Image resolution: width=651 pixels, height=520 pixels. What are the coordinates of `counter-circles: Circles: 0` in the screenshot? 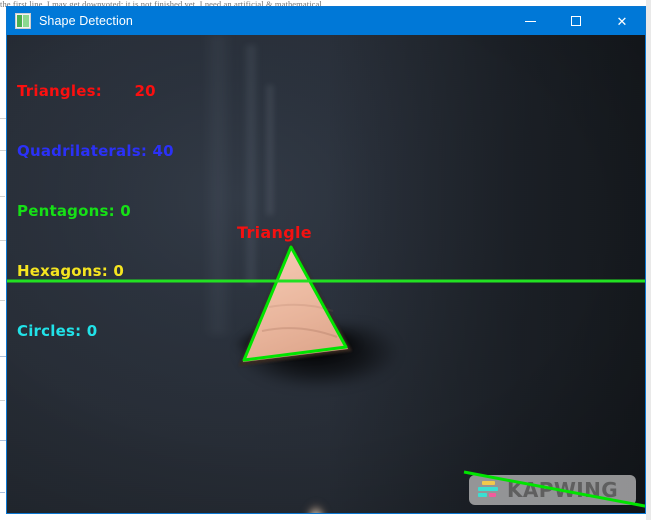 It's located at (95, 331).